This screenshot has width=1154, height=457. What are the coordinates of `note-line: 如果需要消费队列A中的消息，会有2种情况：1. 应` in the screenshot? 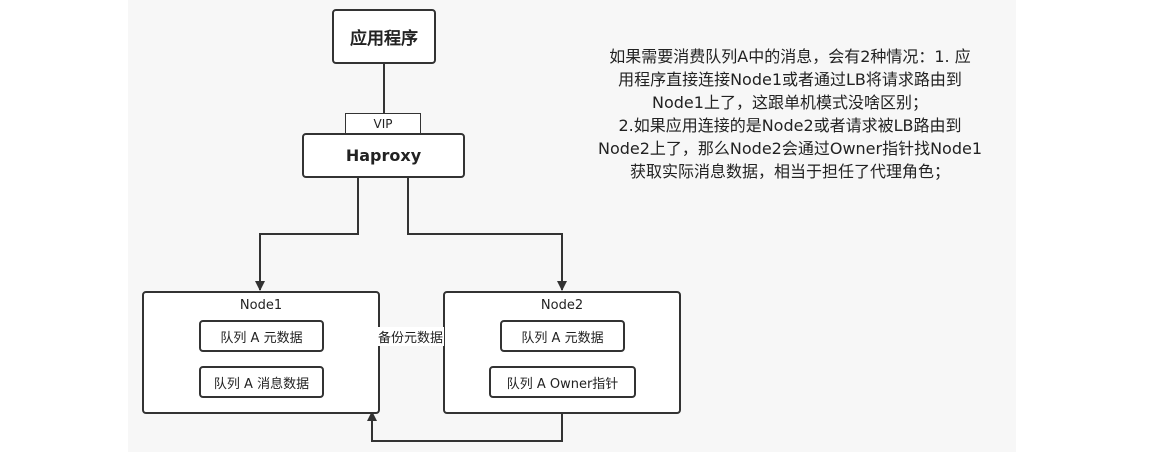 It's located at (790, 56).